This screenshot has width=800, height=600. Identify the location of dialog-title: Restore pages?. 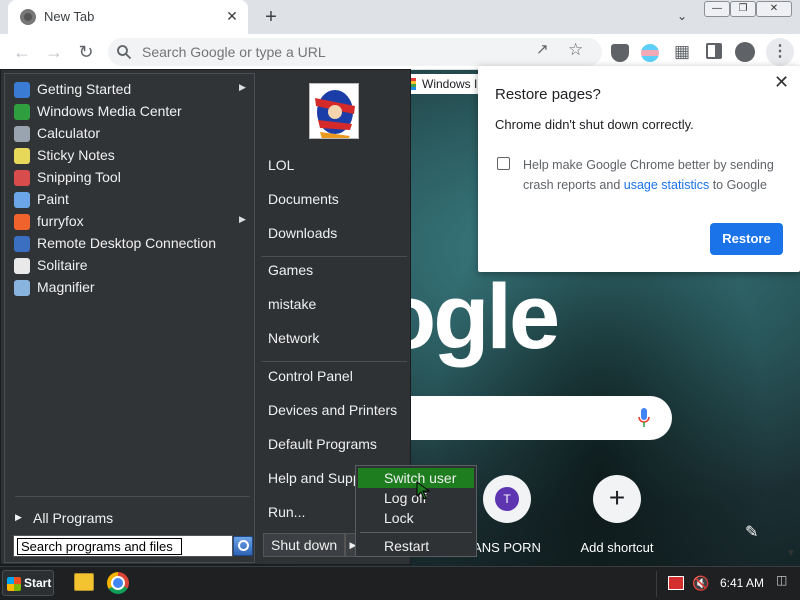
(548, 94).